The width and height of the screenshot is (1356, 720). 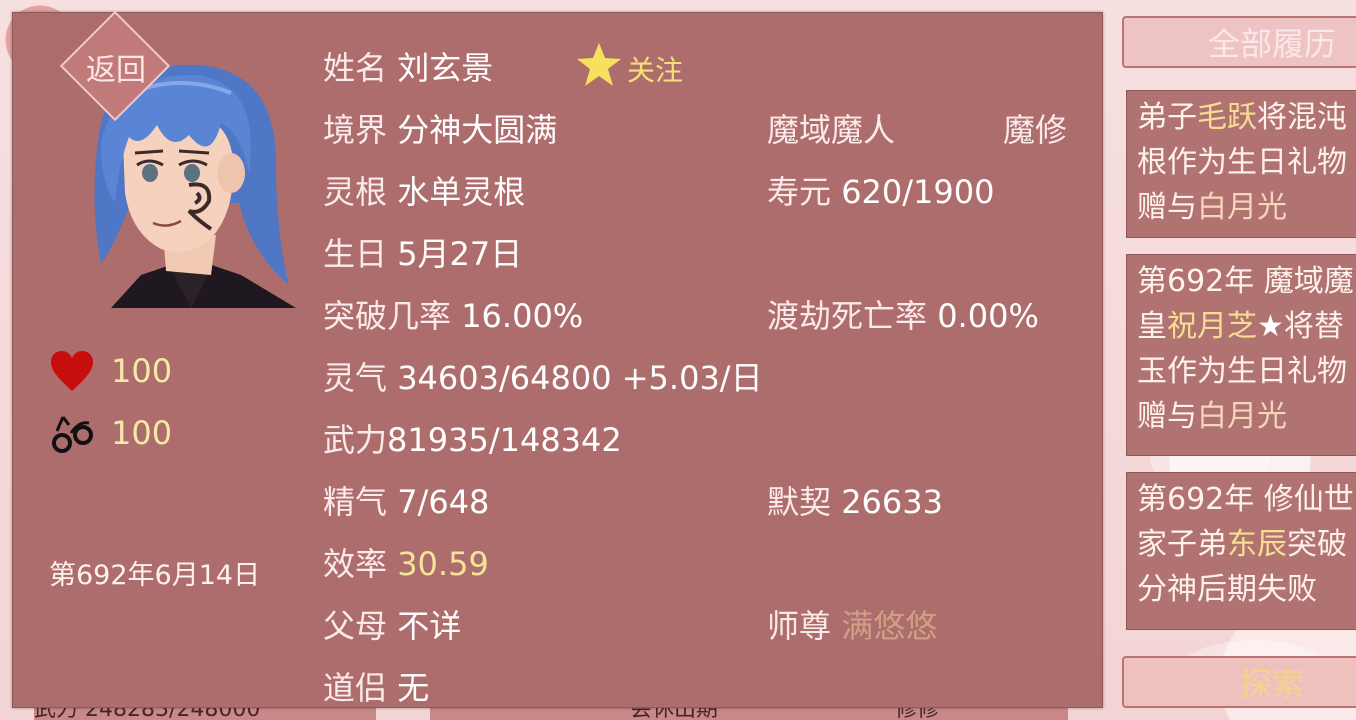 I want to click on master-row: 师尊 满悠悠, so click(x=852, y=626).